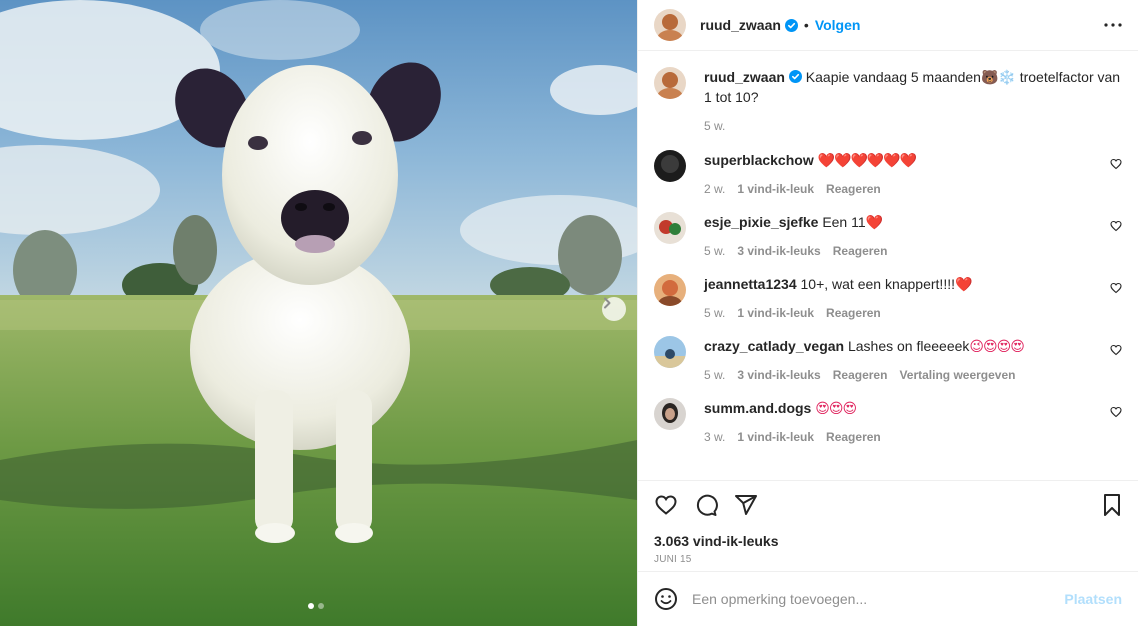  Describe the element at coordinates (666, 505) in the screenshot. I see `like-heart-icon` at that location.